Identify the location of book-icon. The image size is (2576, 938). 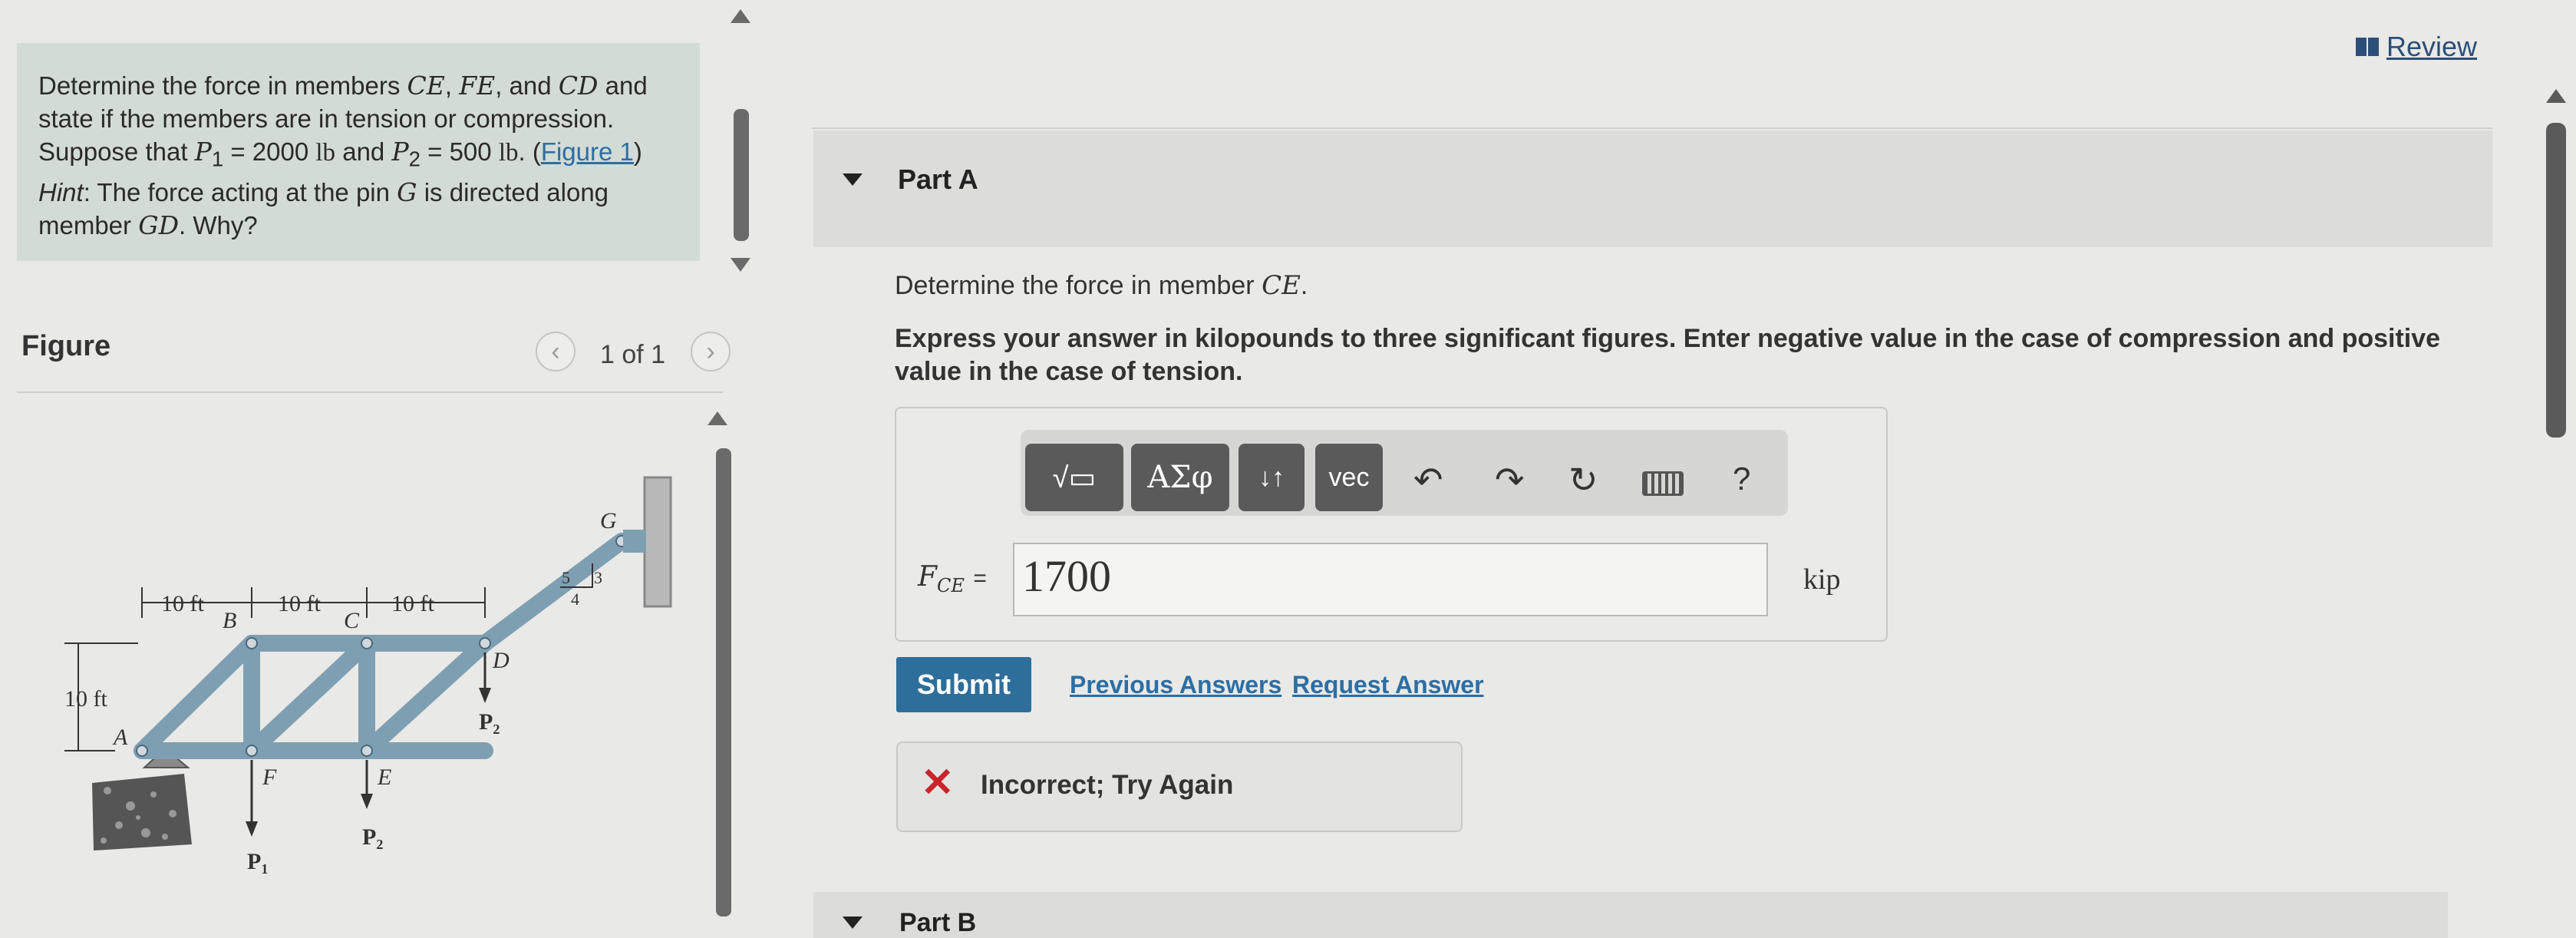
(2367, 47).